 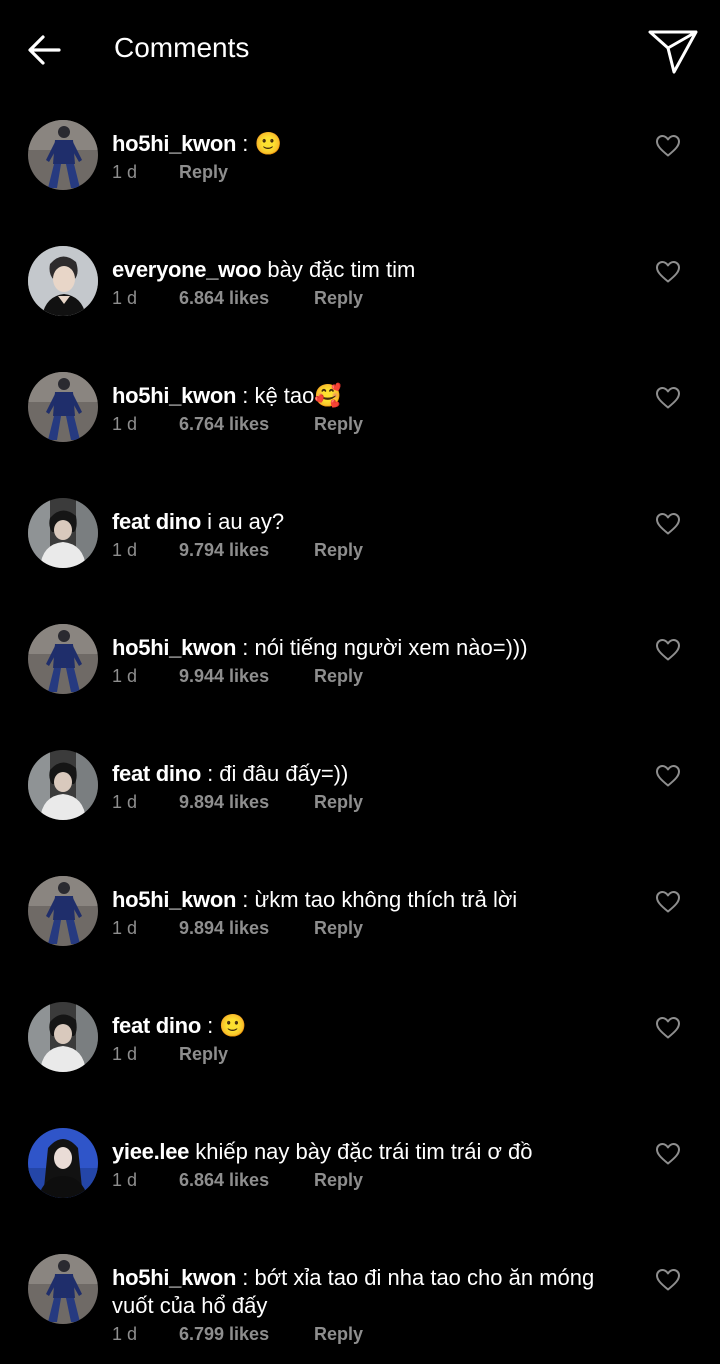 What do you see at coordinates (224, 676) in the screenshot?
I see `comment-likes: 9.944 likes` at bounding box center [224, 676].